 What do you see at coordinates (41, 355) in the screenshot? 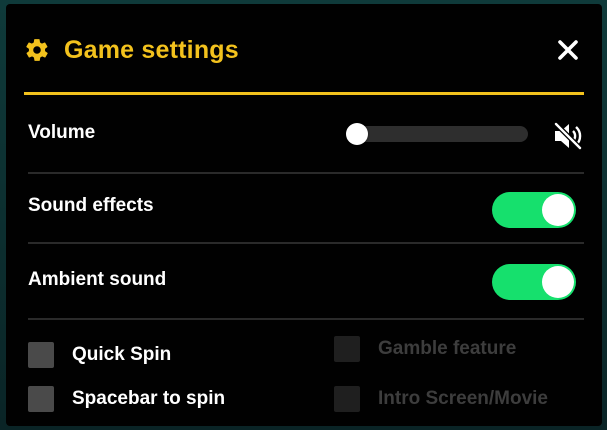
I see `quick-spin-checkbox` at bounding box center [41, 355].